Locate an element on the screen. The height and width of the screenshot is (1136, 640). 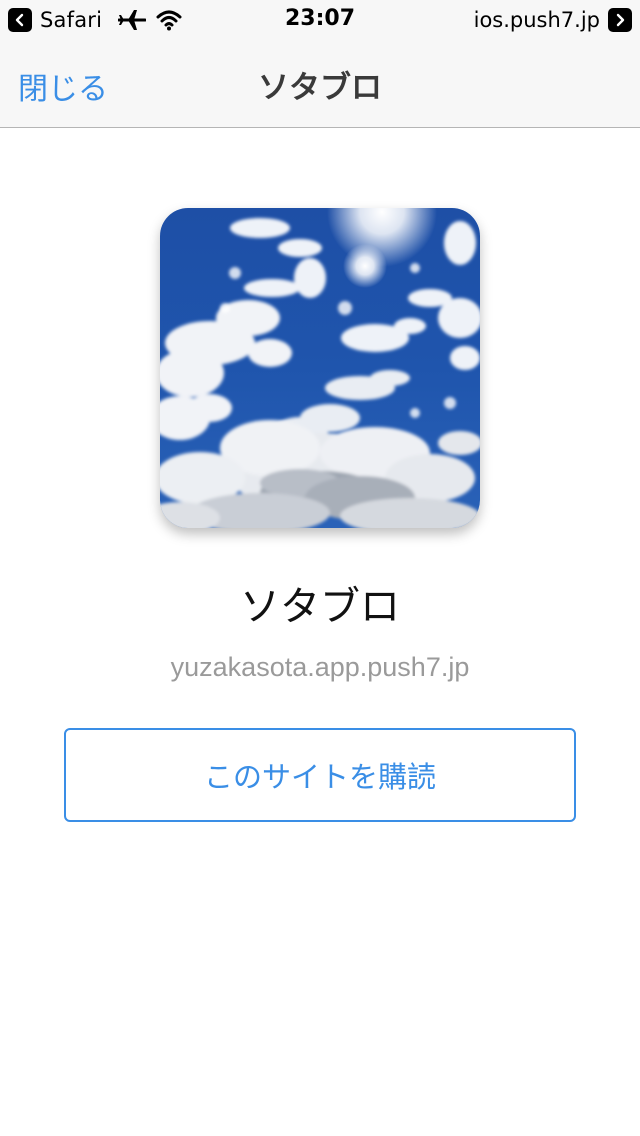
site-name: ソタブロ is located at coordinates (320, 607).